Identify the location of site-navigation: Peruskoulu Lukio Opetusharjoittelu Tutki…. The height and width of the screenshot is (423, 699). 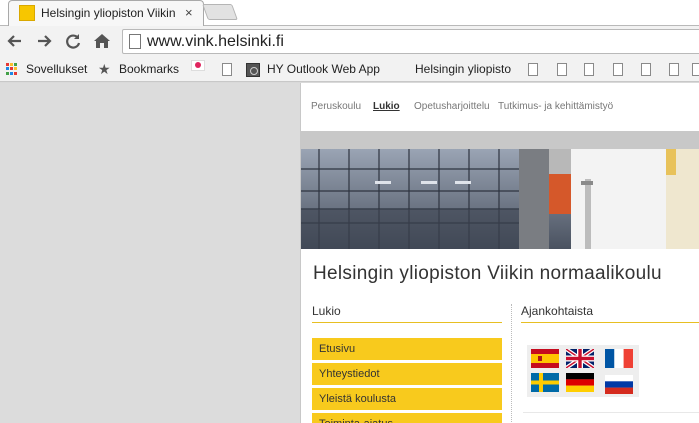
(500, 107).